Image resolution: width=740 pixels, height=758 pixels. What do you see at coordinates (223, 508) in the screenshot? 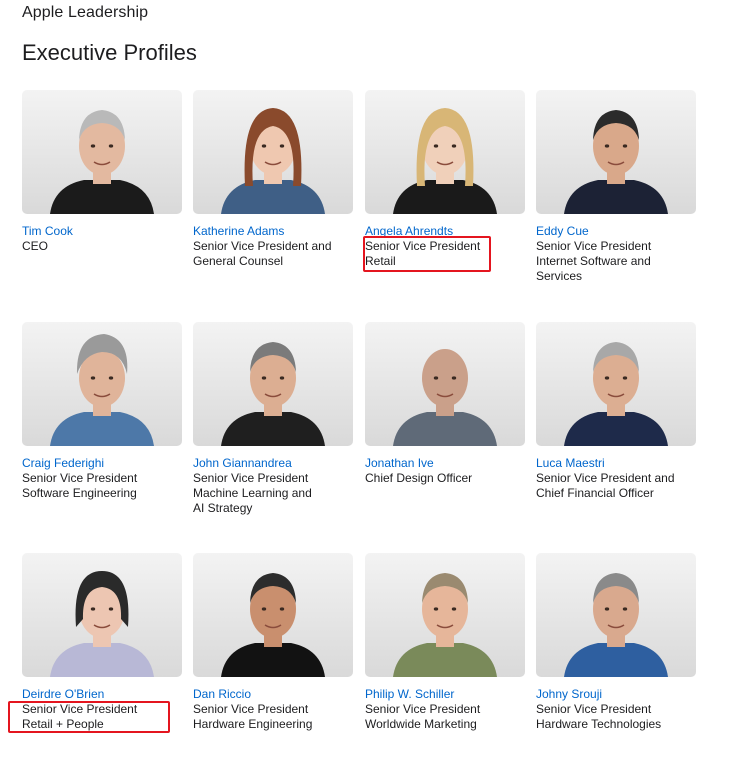
I see `executive-title-line: AI Strategy` at bounding box center [223, 508].